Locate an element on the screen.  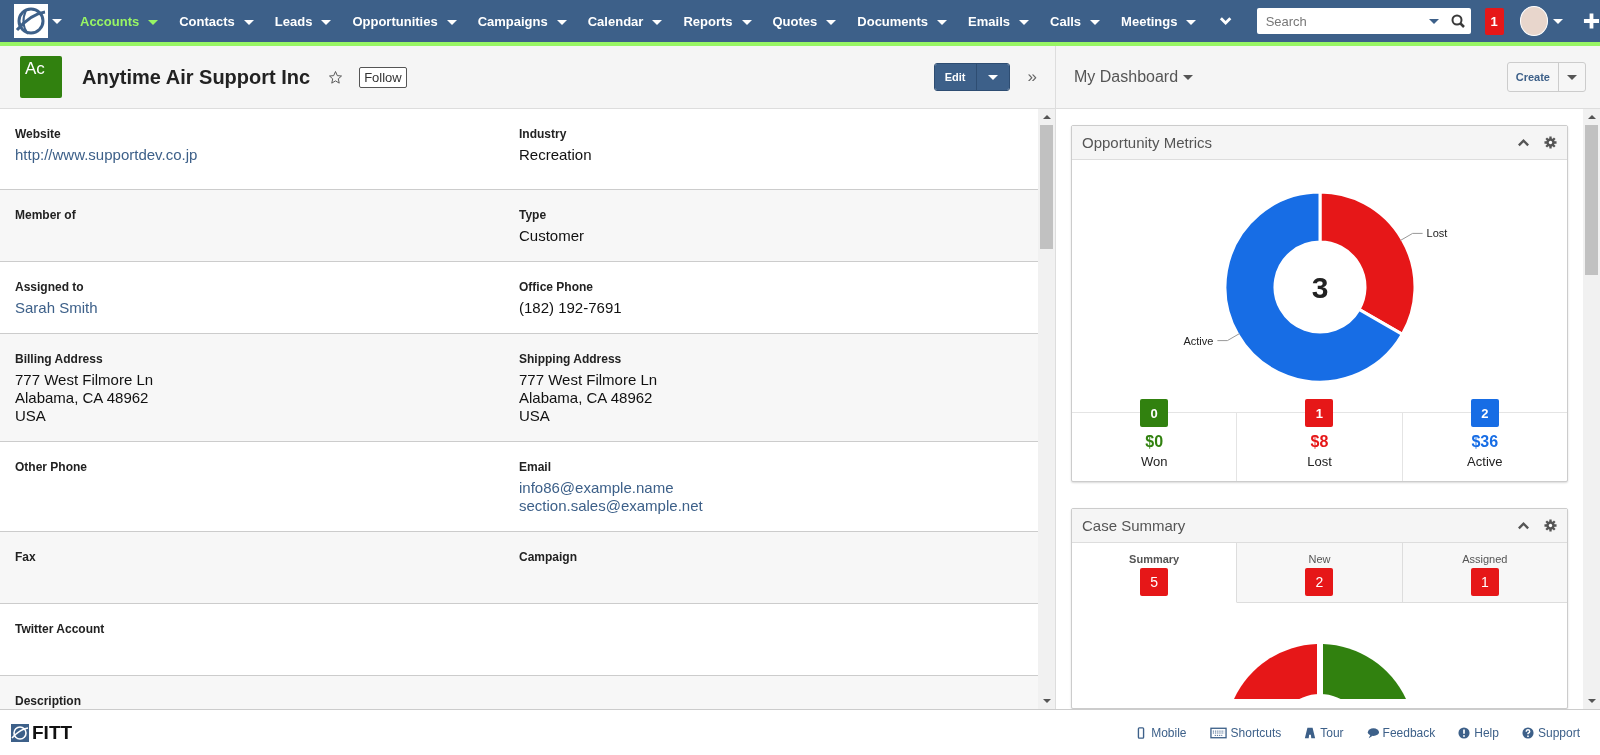
dashlet-title: Opportunity Metrics is located at coordinates (1147, 142).